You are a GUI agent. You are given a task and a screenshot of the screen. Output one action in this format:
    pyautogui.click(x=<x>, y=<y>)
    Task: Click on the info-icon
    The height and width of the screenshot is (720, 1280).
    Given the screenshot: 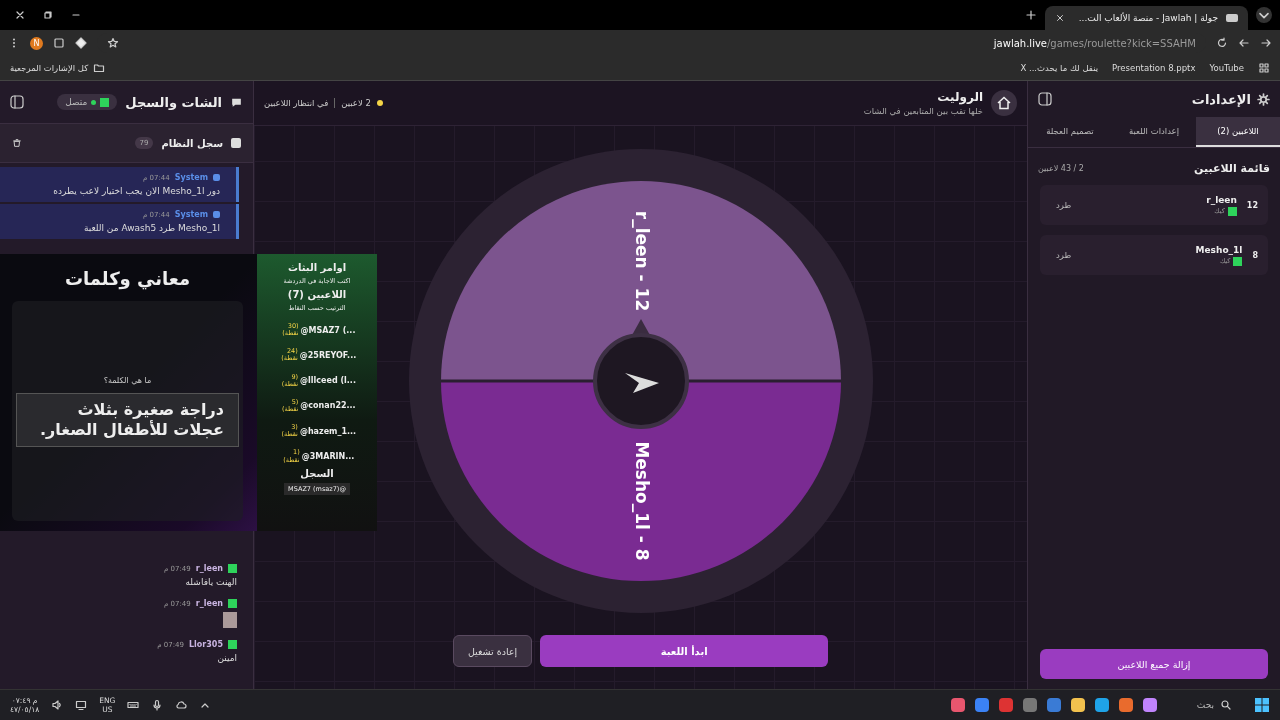 What is the action you would take?
    pyautogui.click(x=236, y=143)
    